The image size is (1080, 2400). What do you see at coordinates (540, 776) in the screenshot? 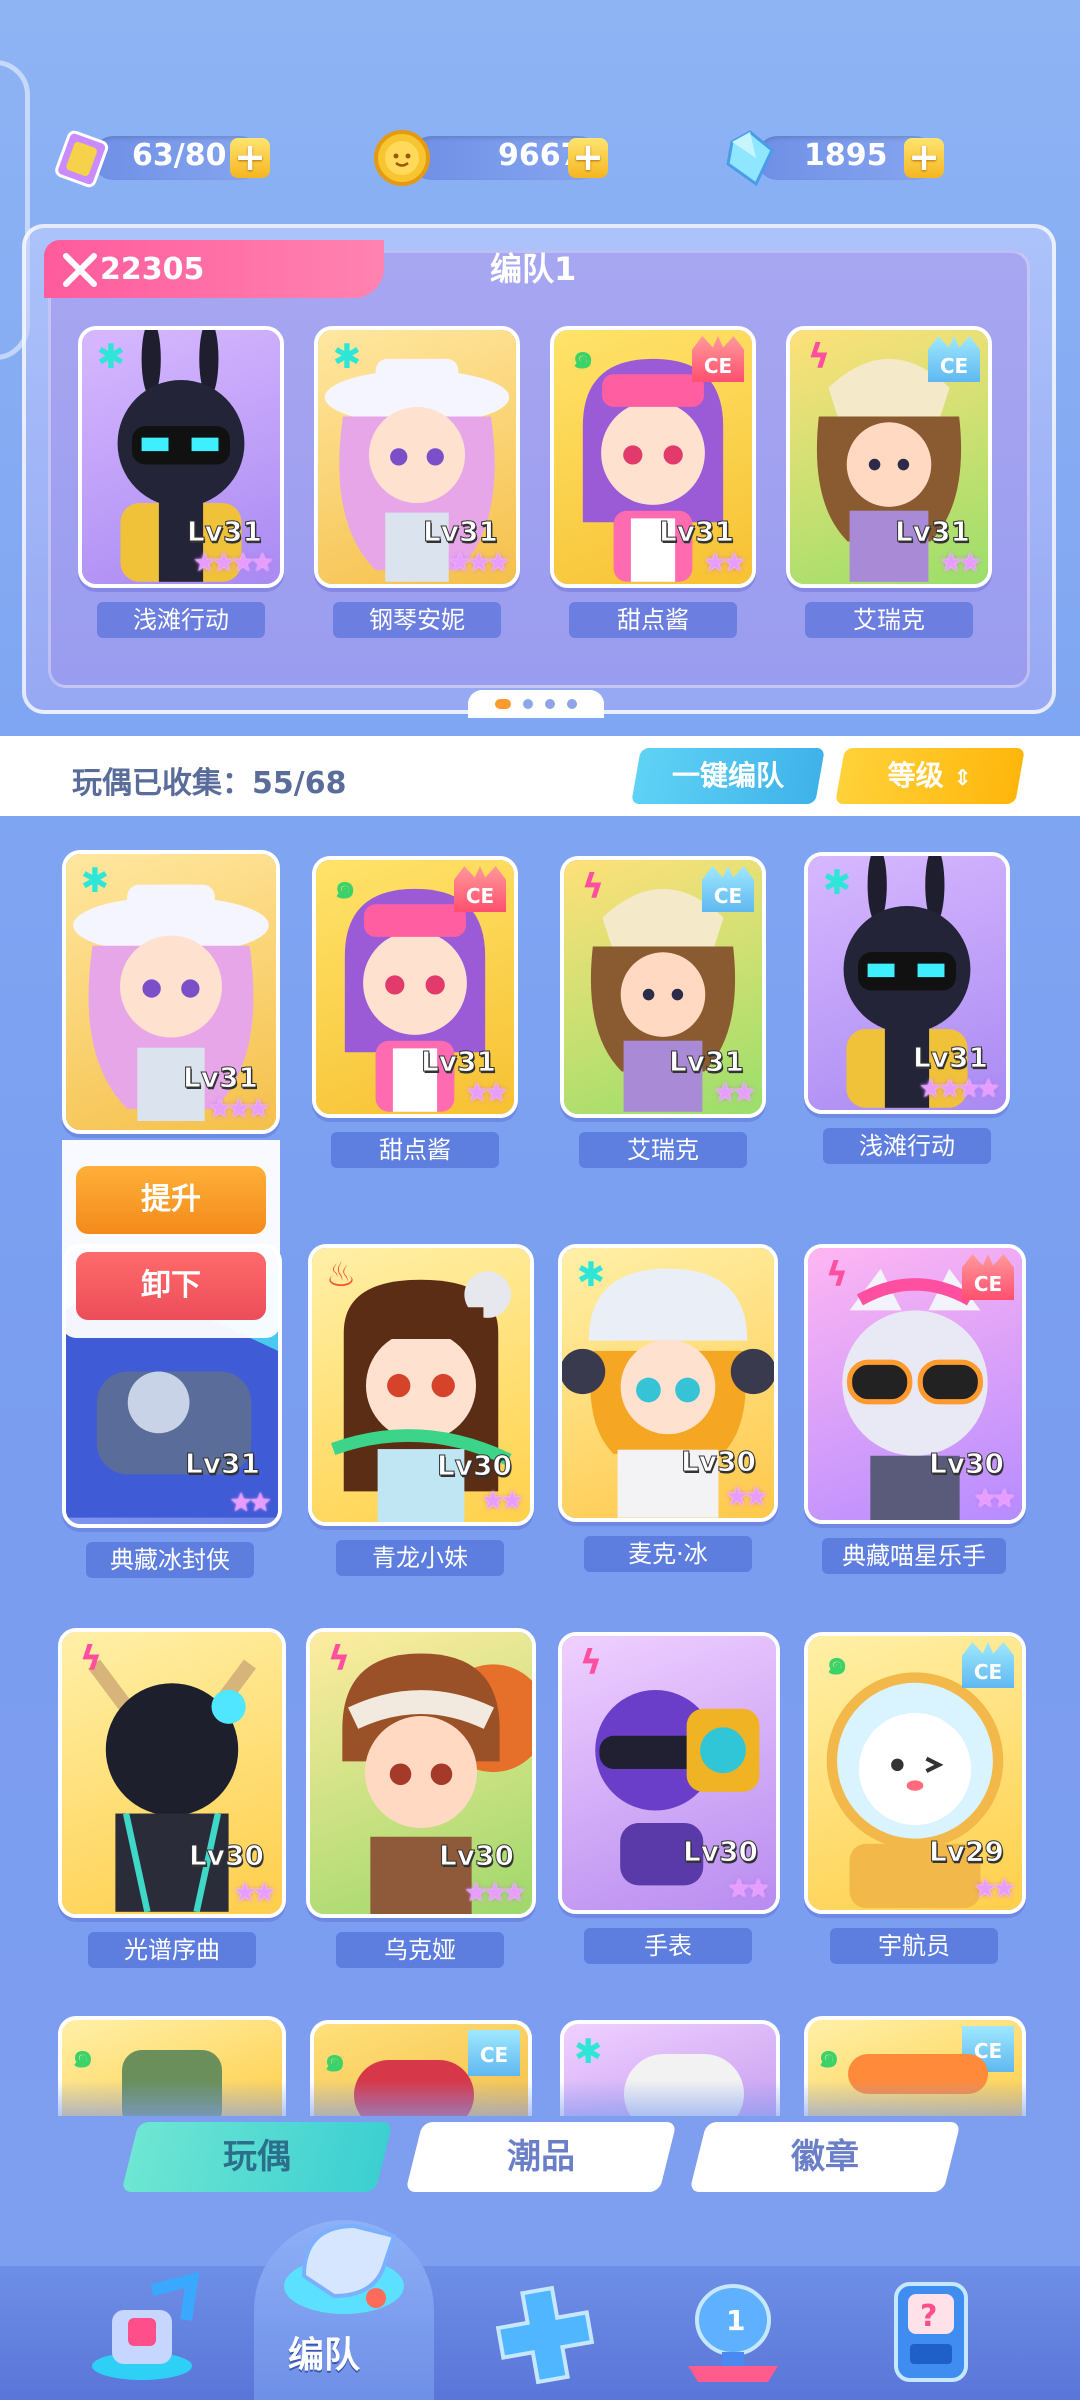
I see `collection-header: 玩偶已收集：55/68 一键编队 等级 ⇕` at bounding box center [540, 776].